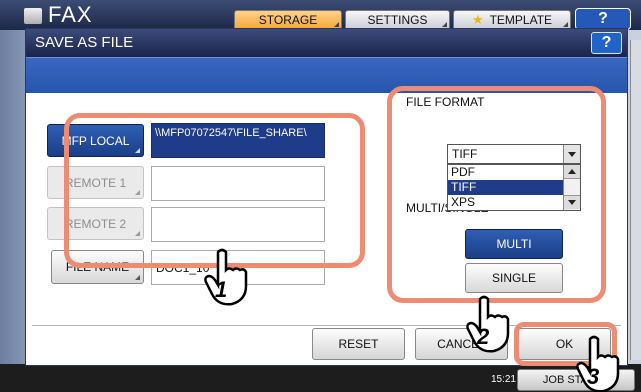 The height and width of the screenshot is (392, 641). I want to click on dialog-help-button: ?, so click(606, 43).